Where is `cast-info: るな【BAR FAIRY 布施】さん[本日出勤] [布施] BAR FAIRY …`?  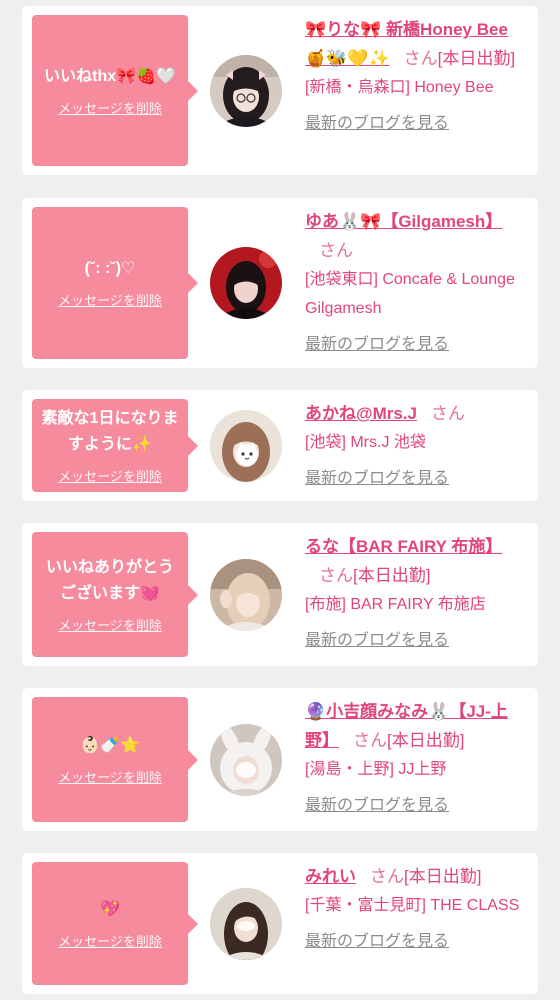
cast-info: るな【BAR FAIRY 布施】さん[本日出勤] [布施] BAR FAIRY … is located at coordinates (415, 592).